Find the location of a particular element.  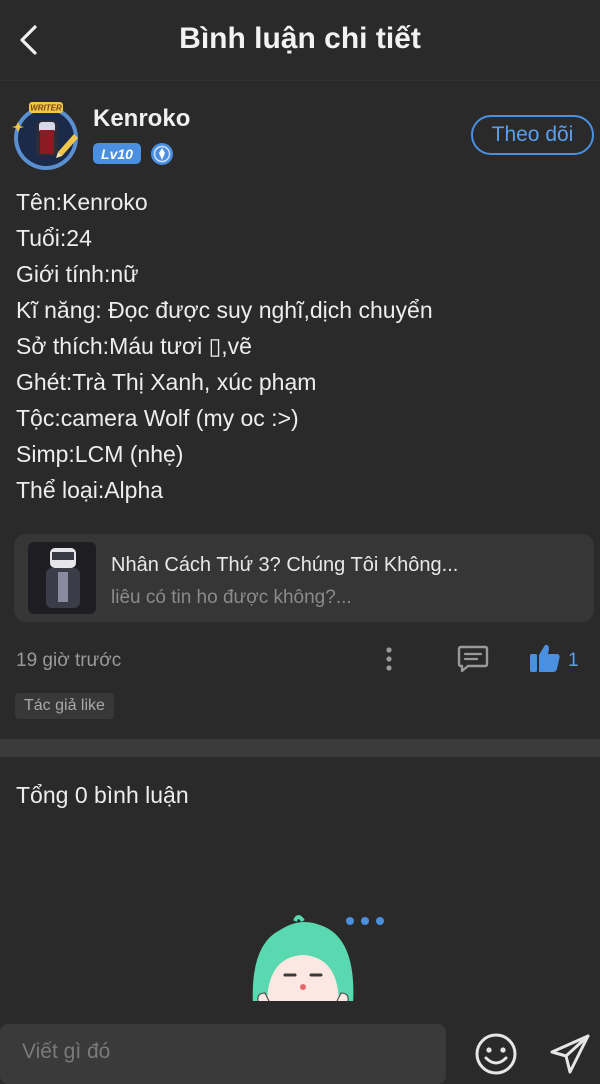

page-title: Bình luận chi tiết is located at coordinates (300, 38).